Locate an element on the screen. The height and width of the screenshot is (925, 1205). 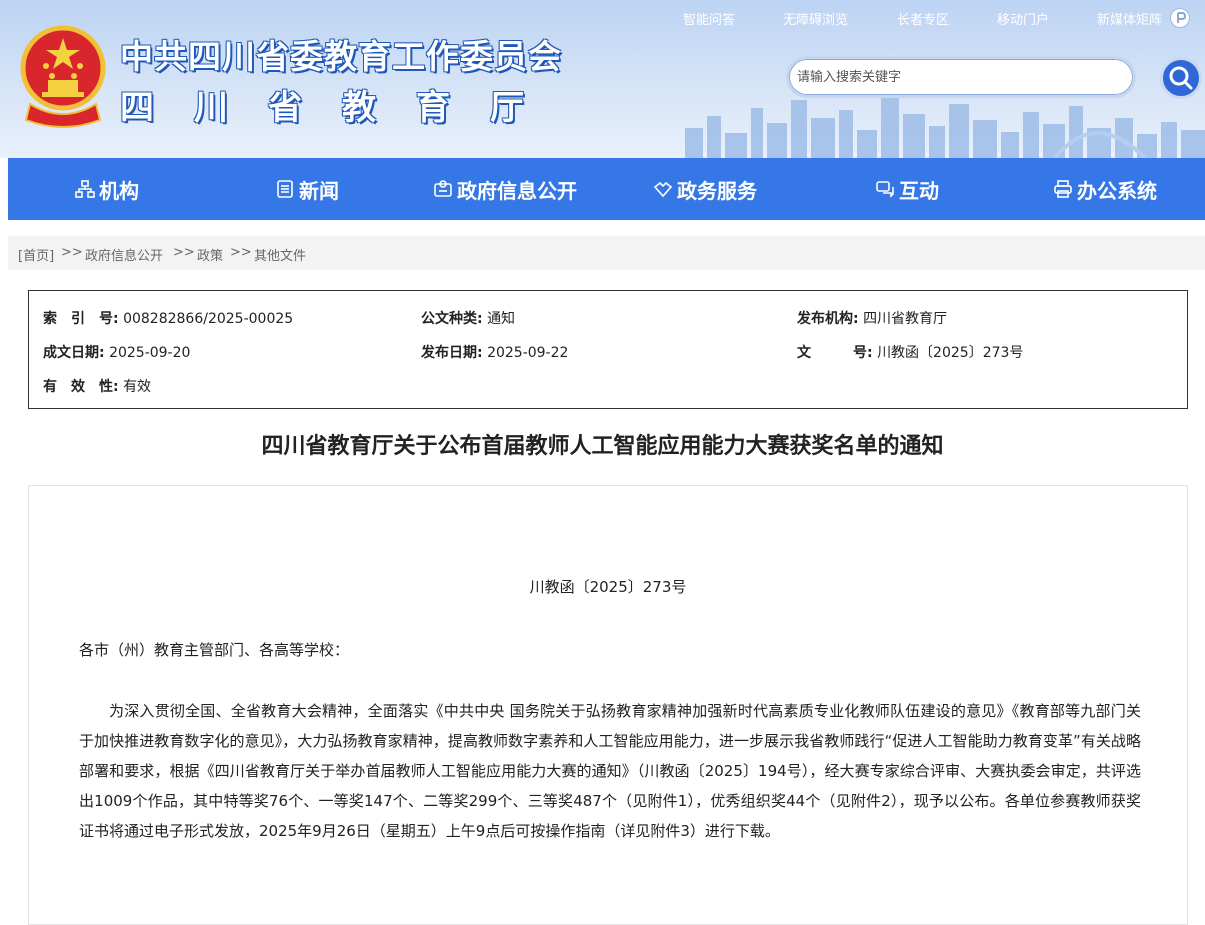
nav-item-news: 新闻 is located at coordinates (307, 189).